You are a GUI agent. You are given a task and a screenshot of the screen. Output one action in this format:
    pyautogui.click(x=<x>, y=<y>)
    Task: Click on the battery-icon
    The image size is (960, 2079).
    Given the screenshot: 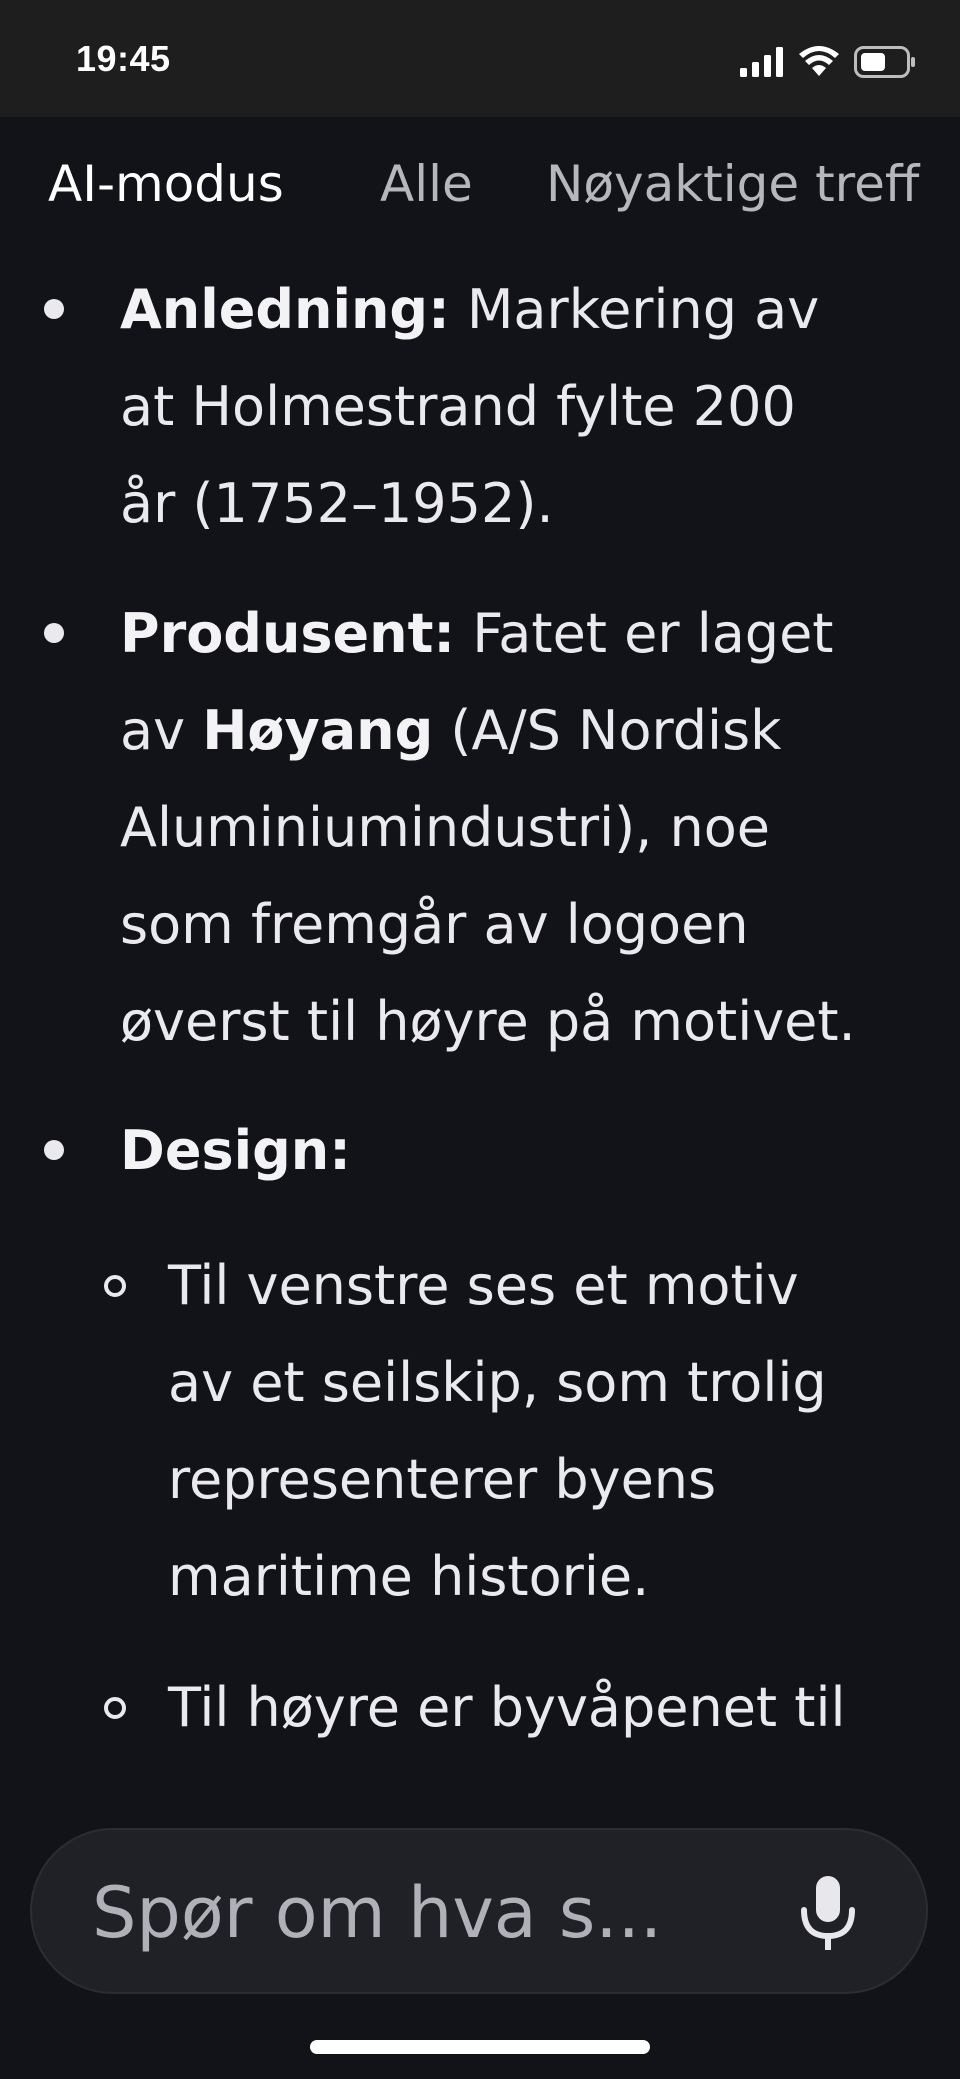 What is the action you would take?
    pyautogui.click(x=884, y=62)
    